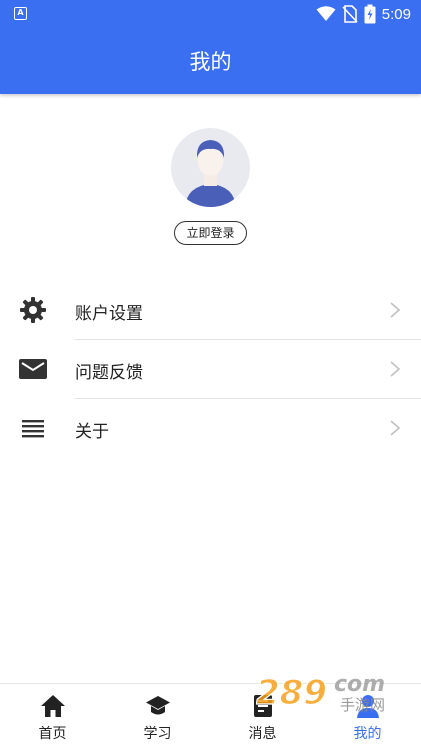  What do you see at coordinates (109, 373) in the screenshot?
I see `menu-item-label: 问题反馈` at bounding box center [109, 373].